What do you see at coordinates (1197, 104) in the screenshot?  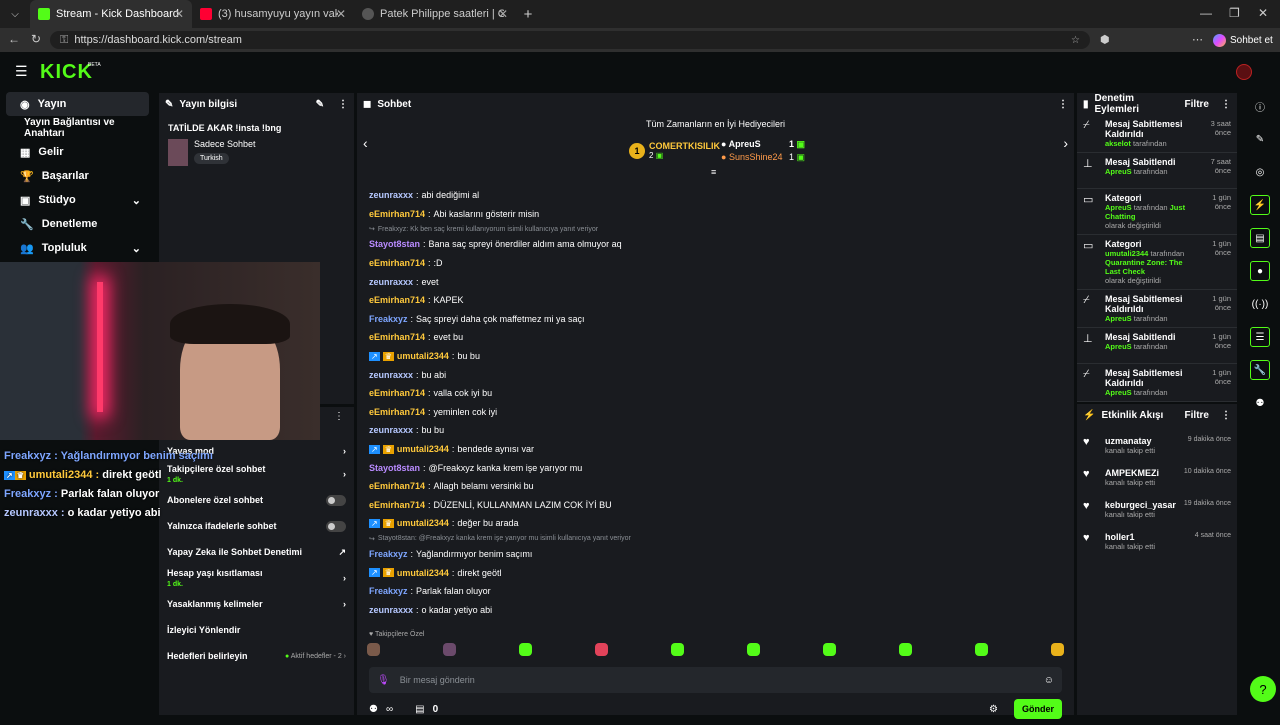 I see `filter-button: Filtre` at bounding box center [1197, 104].